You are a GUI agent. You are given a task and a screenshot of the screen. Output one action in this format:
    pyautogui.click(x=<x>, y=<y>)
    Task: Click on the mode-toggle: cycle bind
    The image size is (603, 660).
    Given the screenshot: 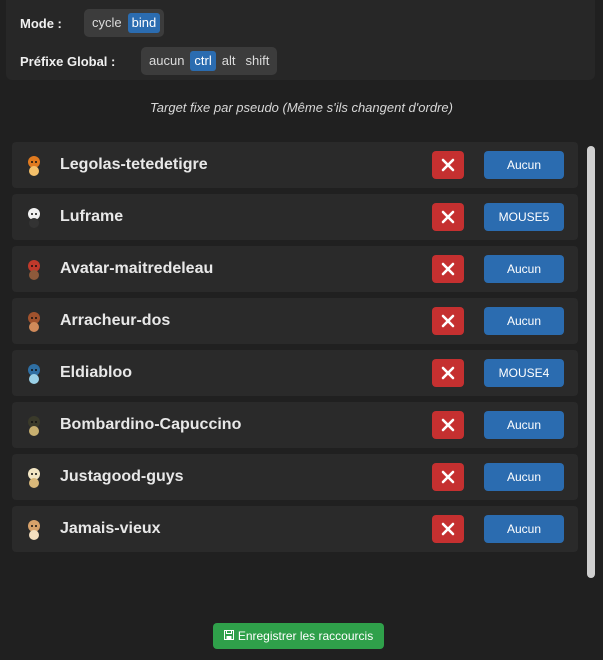 What is the action you would take?
    pyautogui.click(x=124, y=23)
    